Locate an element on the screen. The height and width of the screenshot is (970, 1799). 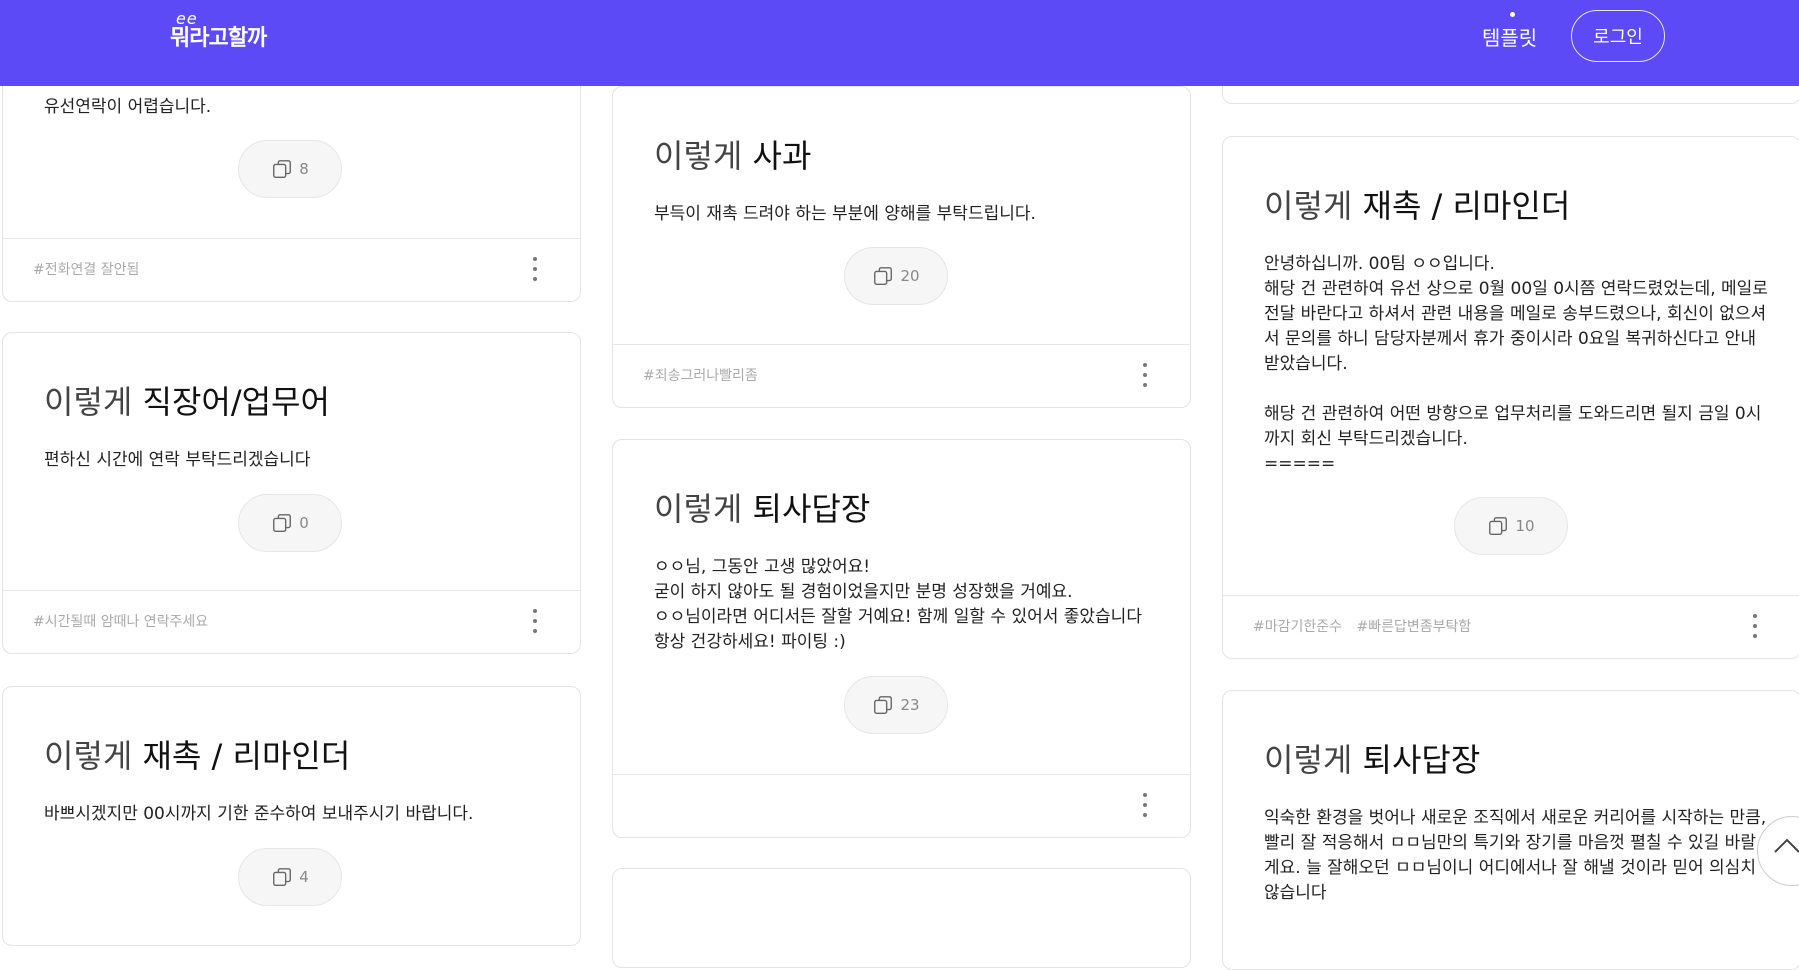
card-footer: #죄송그러나빨리좀 is located at coordinates (901, 375).